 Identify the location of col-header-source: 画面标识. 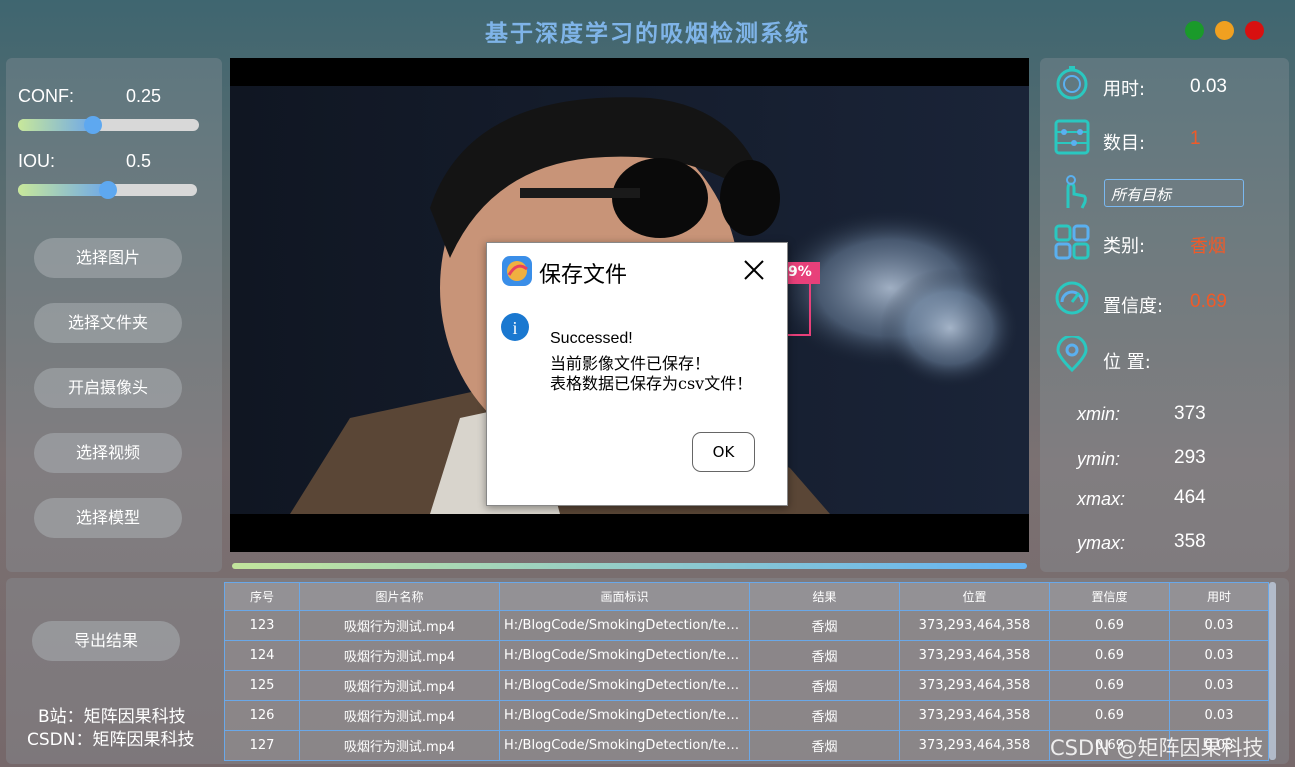
(624, 596).